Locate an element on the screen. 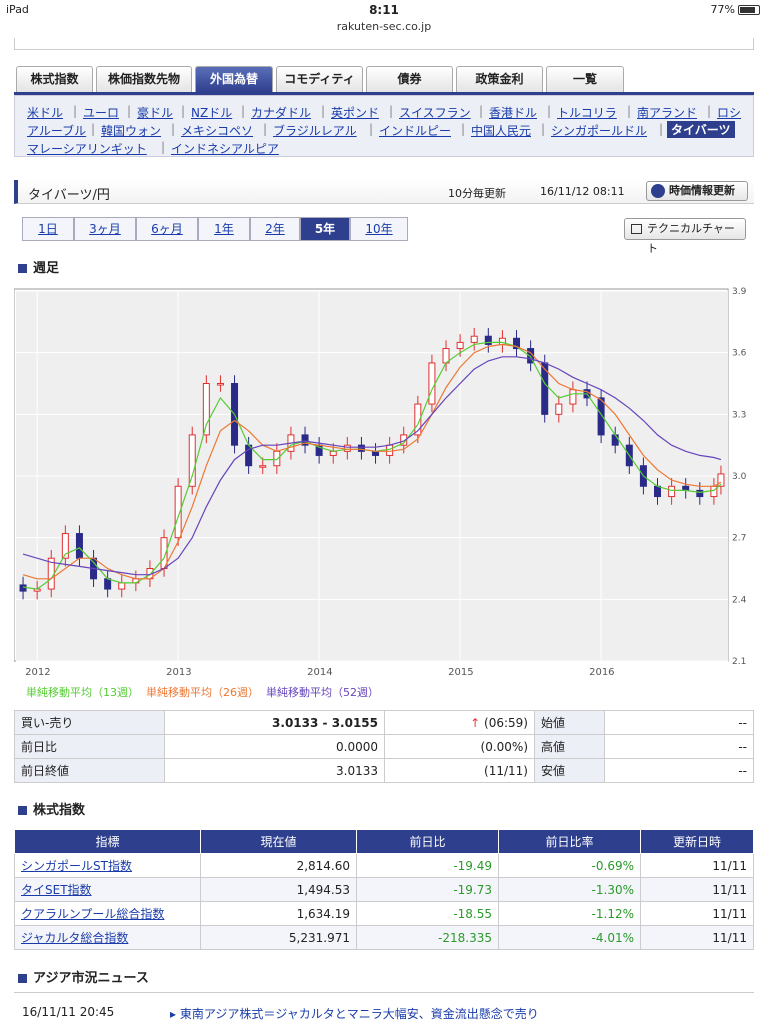  period-10y: 10年 is located at coordinates (379, 229).